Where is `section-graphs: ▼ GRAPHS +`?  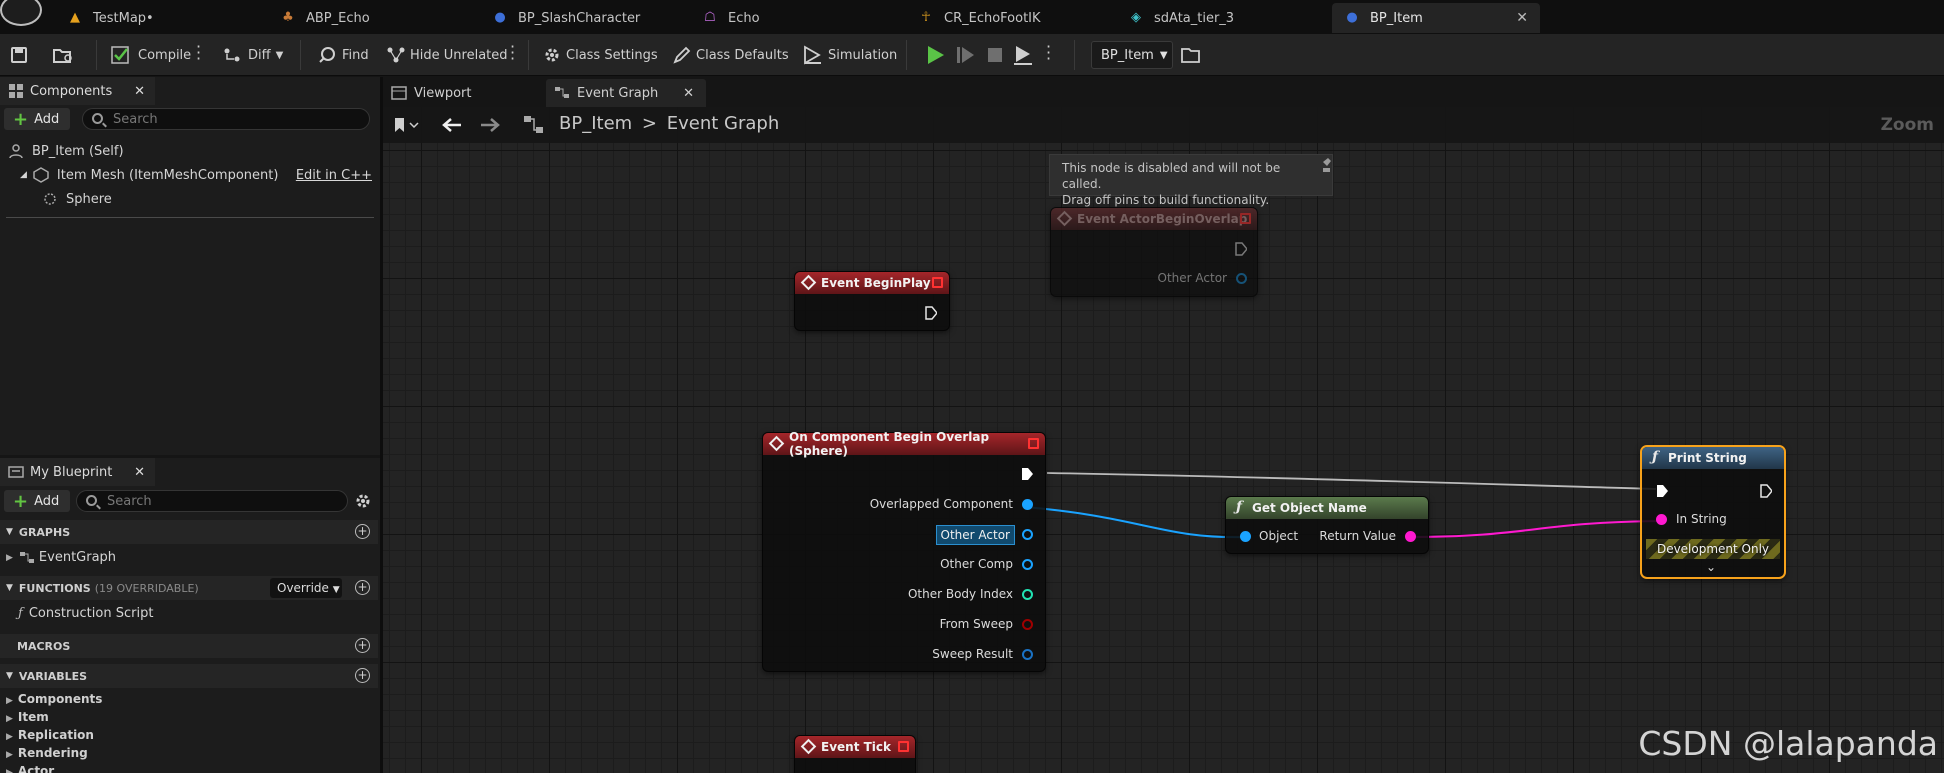 section-graphs: ▼ GRAPHS + is located at coordinates (189, 532).